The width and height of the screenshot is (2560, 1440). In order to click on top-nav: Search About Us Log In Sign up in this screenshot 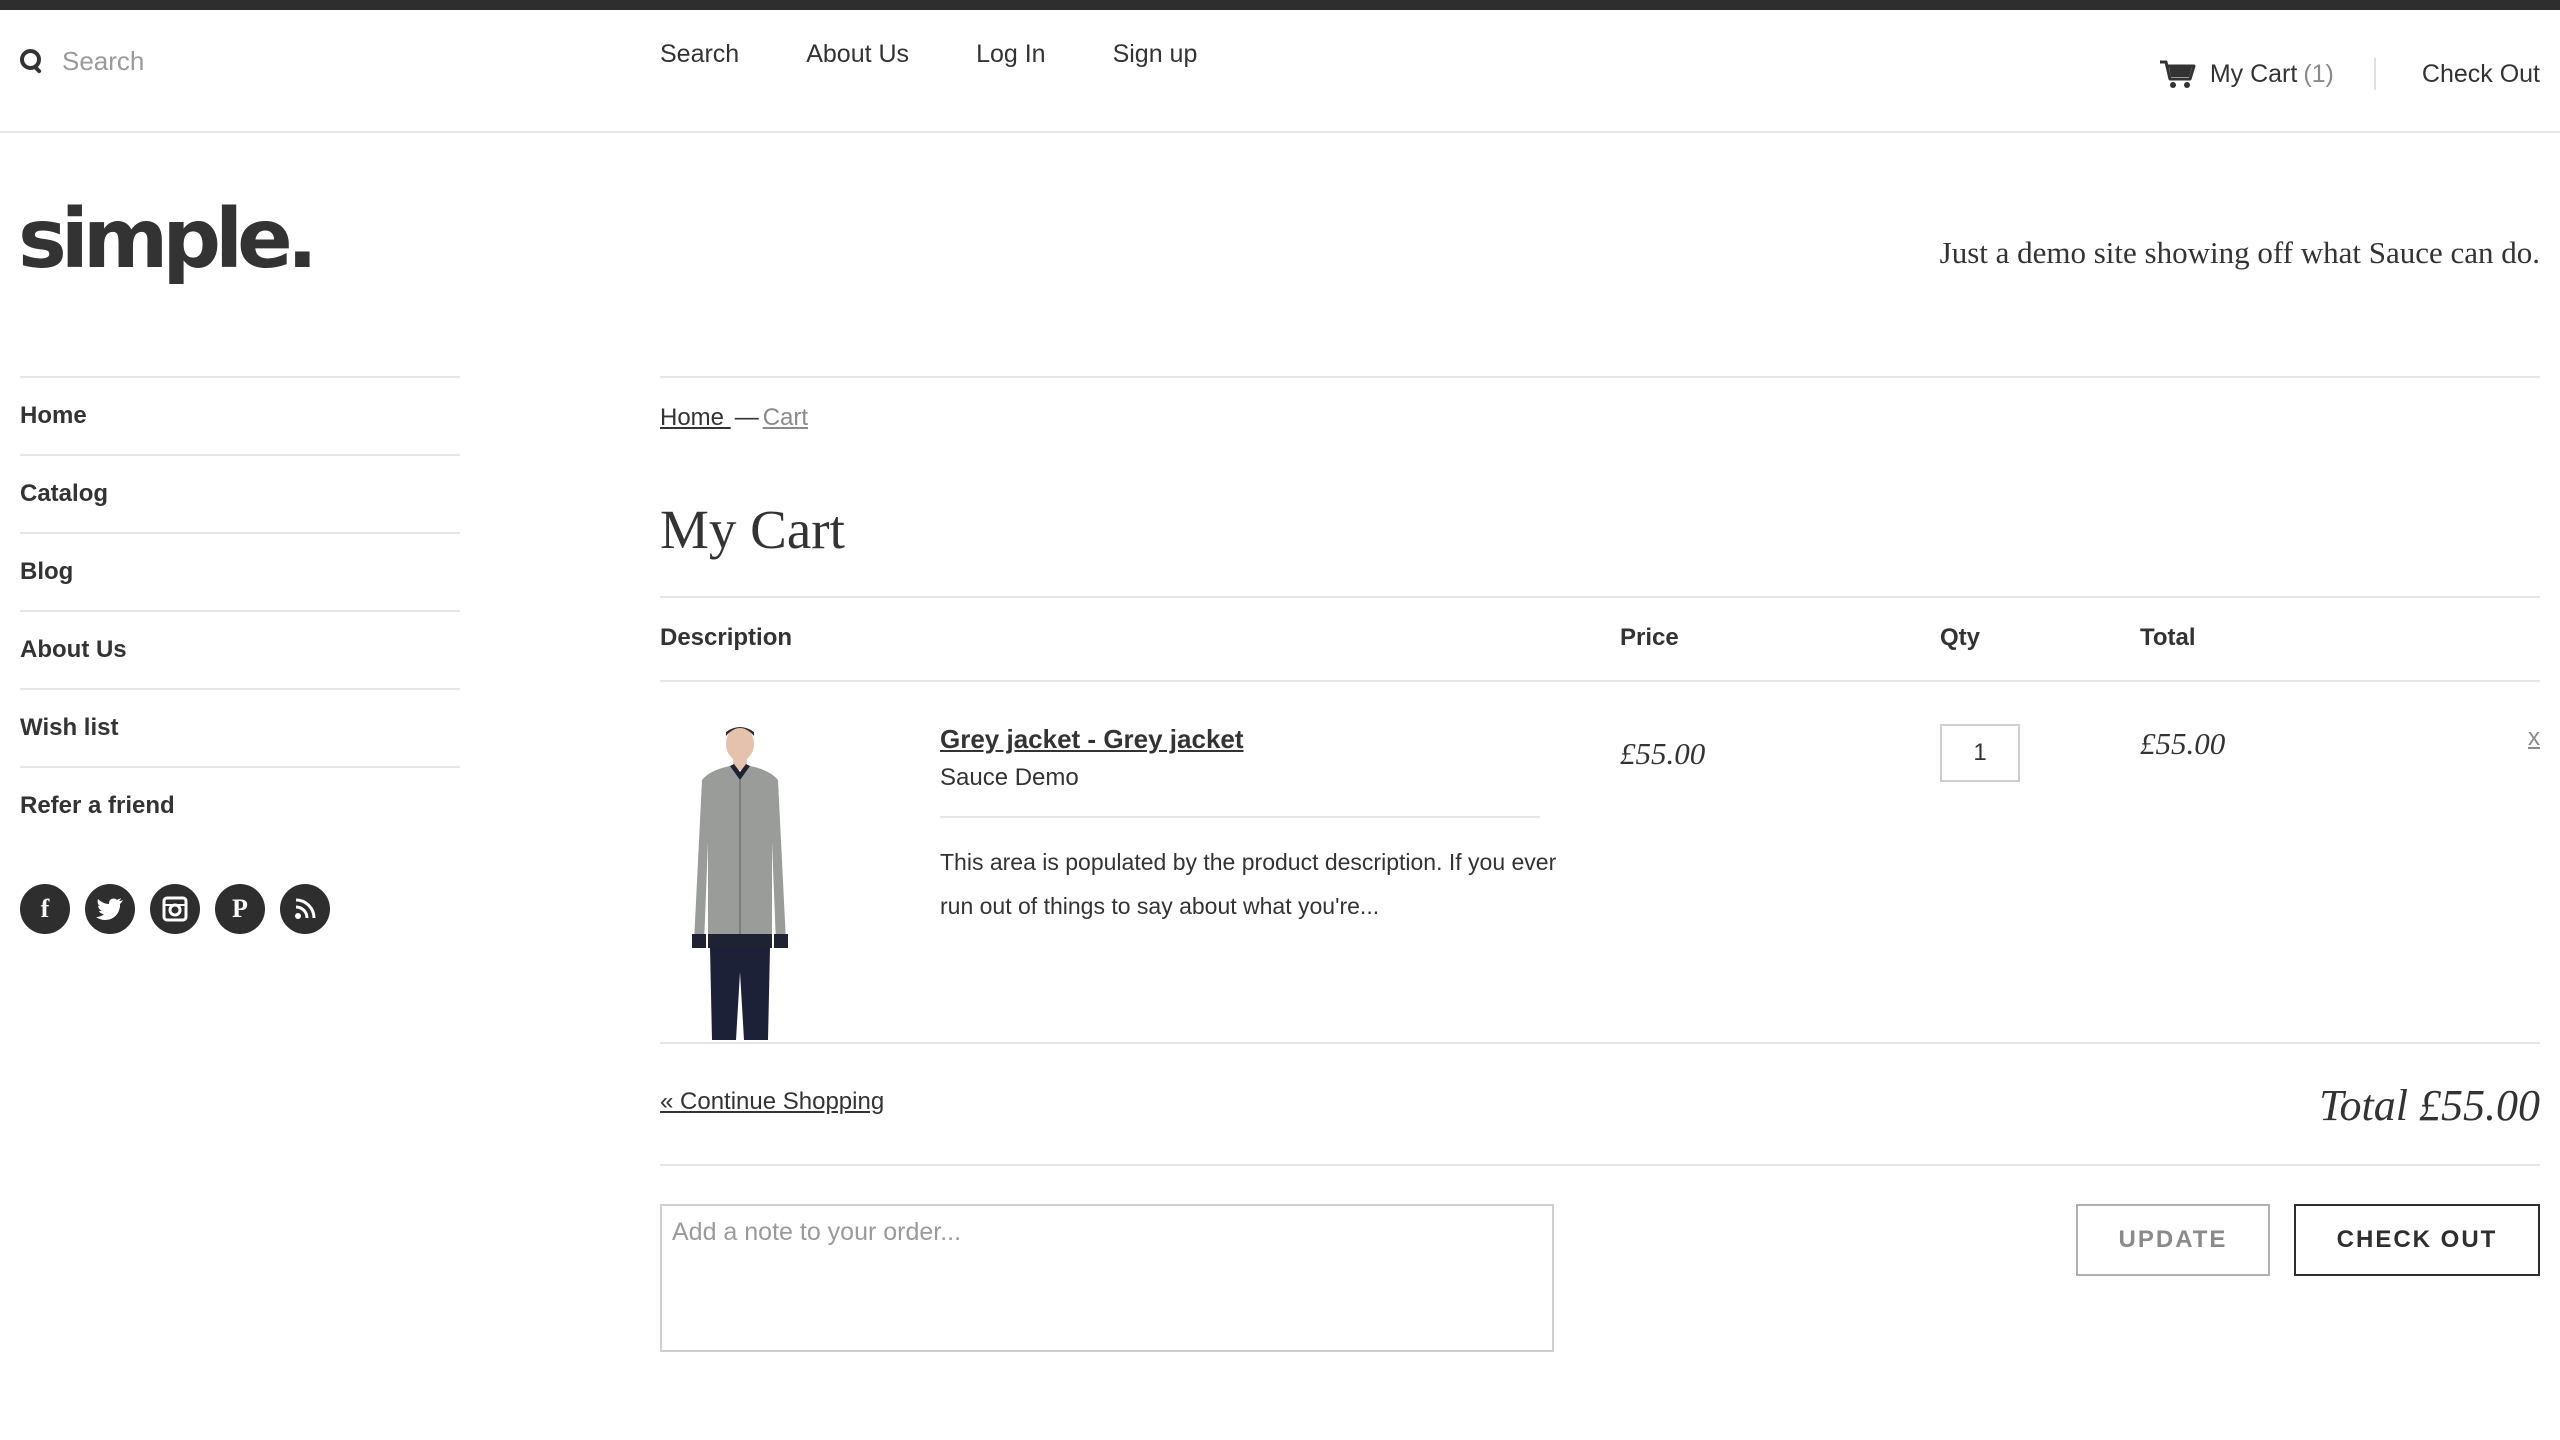, I will do `click(962, 54)`.